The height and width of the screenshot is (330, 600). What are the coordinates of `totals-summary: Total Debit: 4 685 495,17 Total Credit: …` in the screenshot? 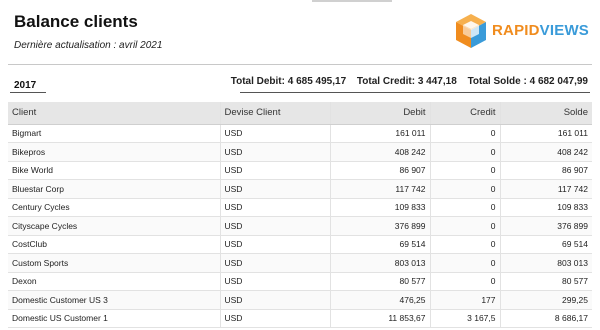 It's located at (405, 81).